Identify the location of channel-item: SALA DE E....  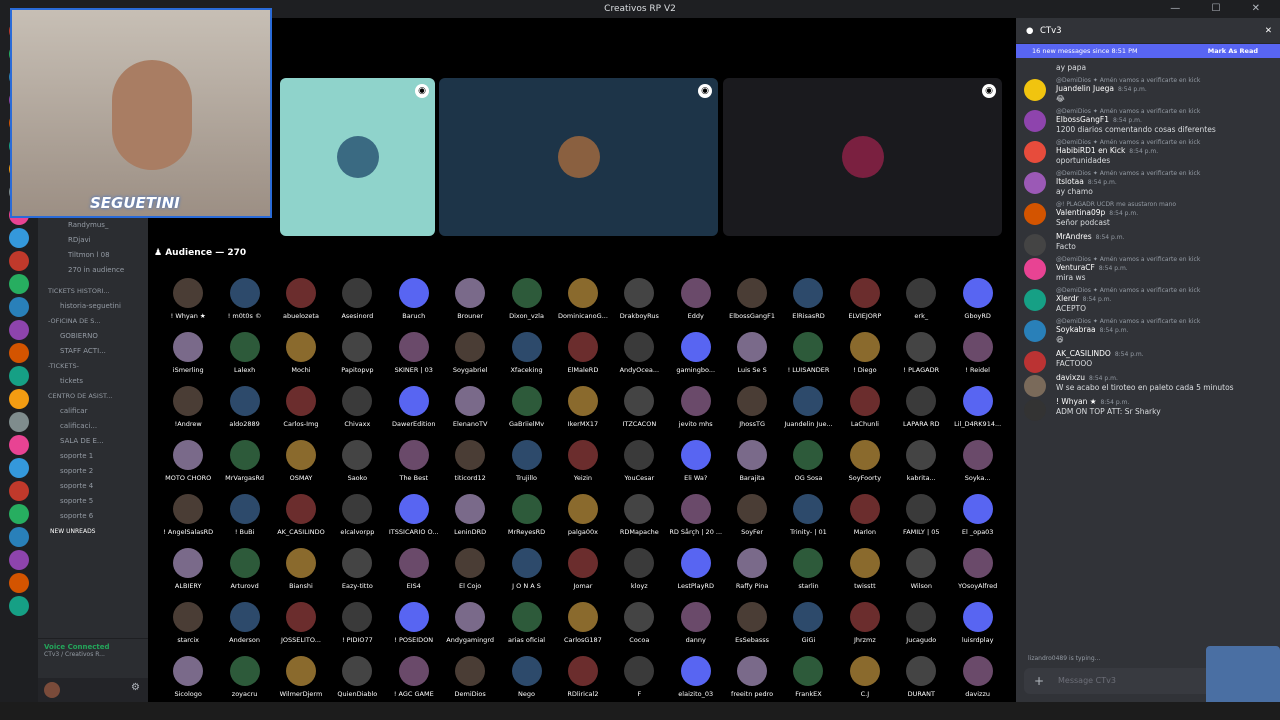
(93, 441).